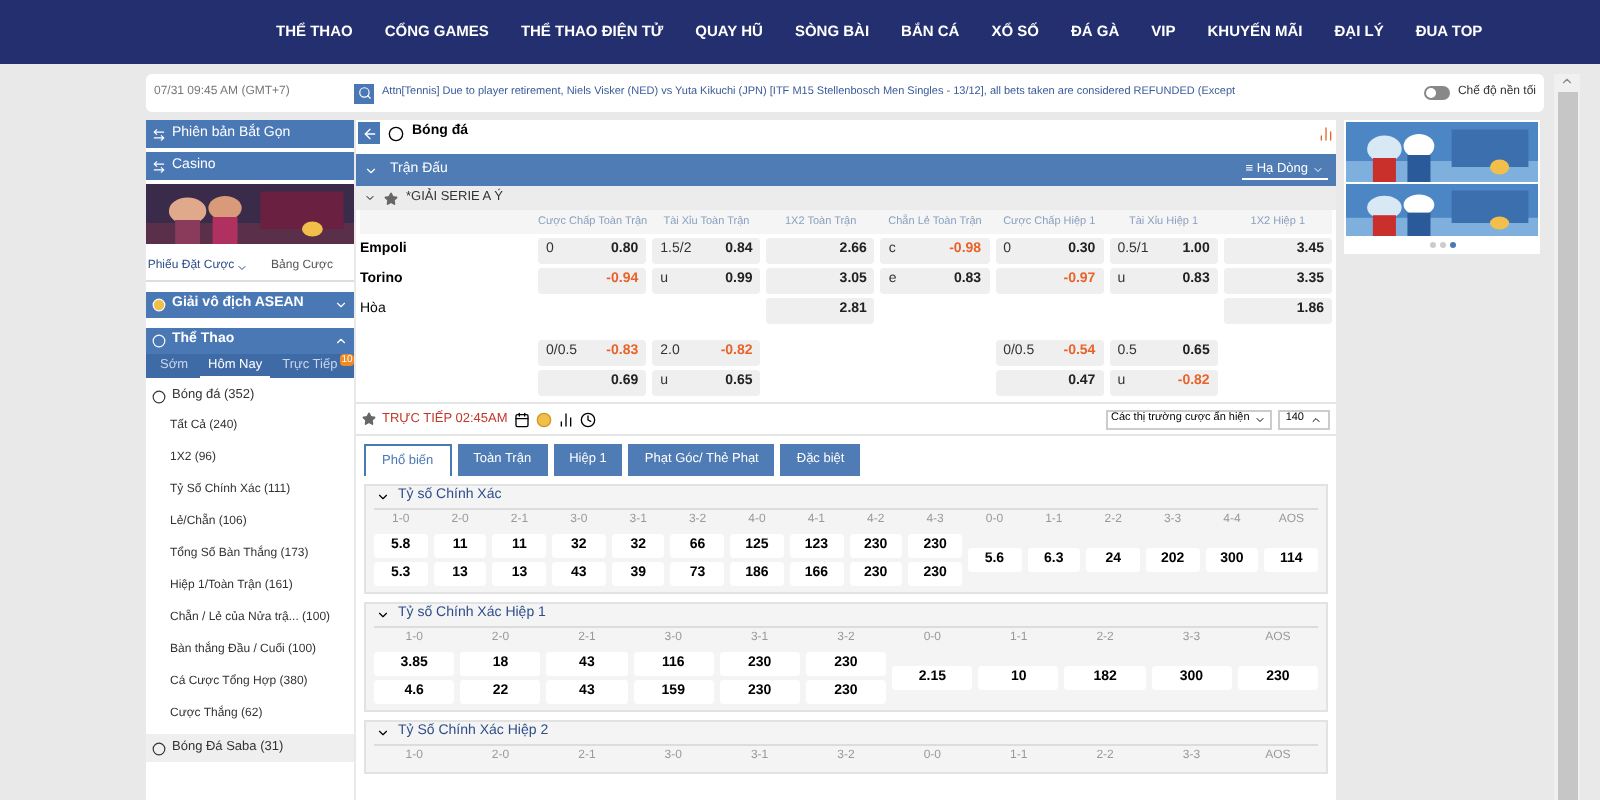  I want to click on dark-mode-toggle, so click(1436, 93).